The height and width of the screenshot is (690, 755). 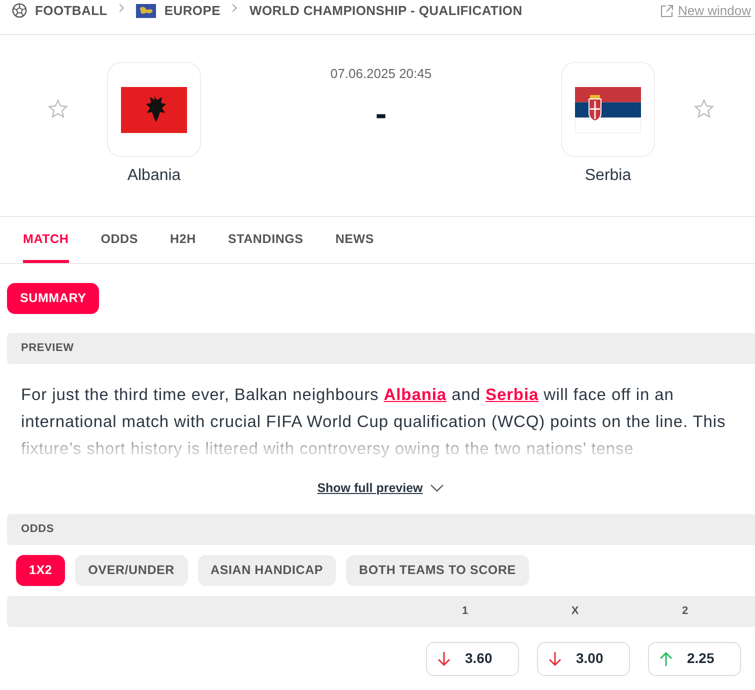 What do you see at coordinates (374, 422) in the screenshot?
I see `preview-text: For just the third time ever, Balkan neighbours Albania and Serbia will face off in an international match with crucial FIFA World Cup qualification (WCQ) points on the line. This fixture’s short history is littered with controversy owing to the two nations’ tense` at bounding box center [374, 422].